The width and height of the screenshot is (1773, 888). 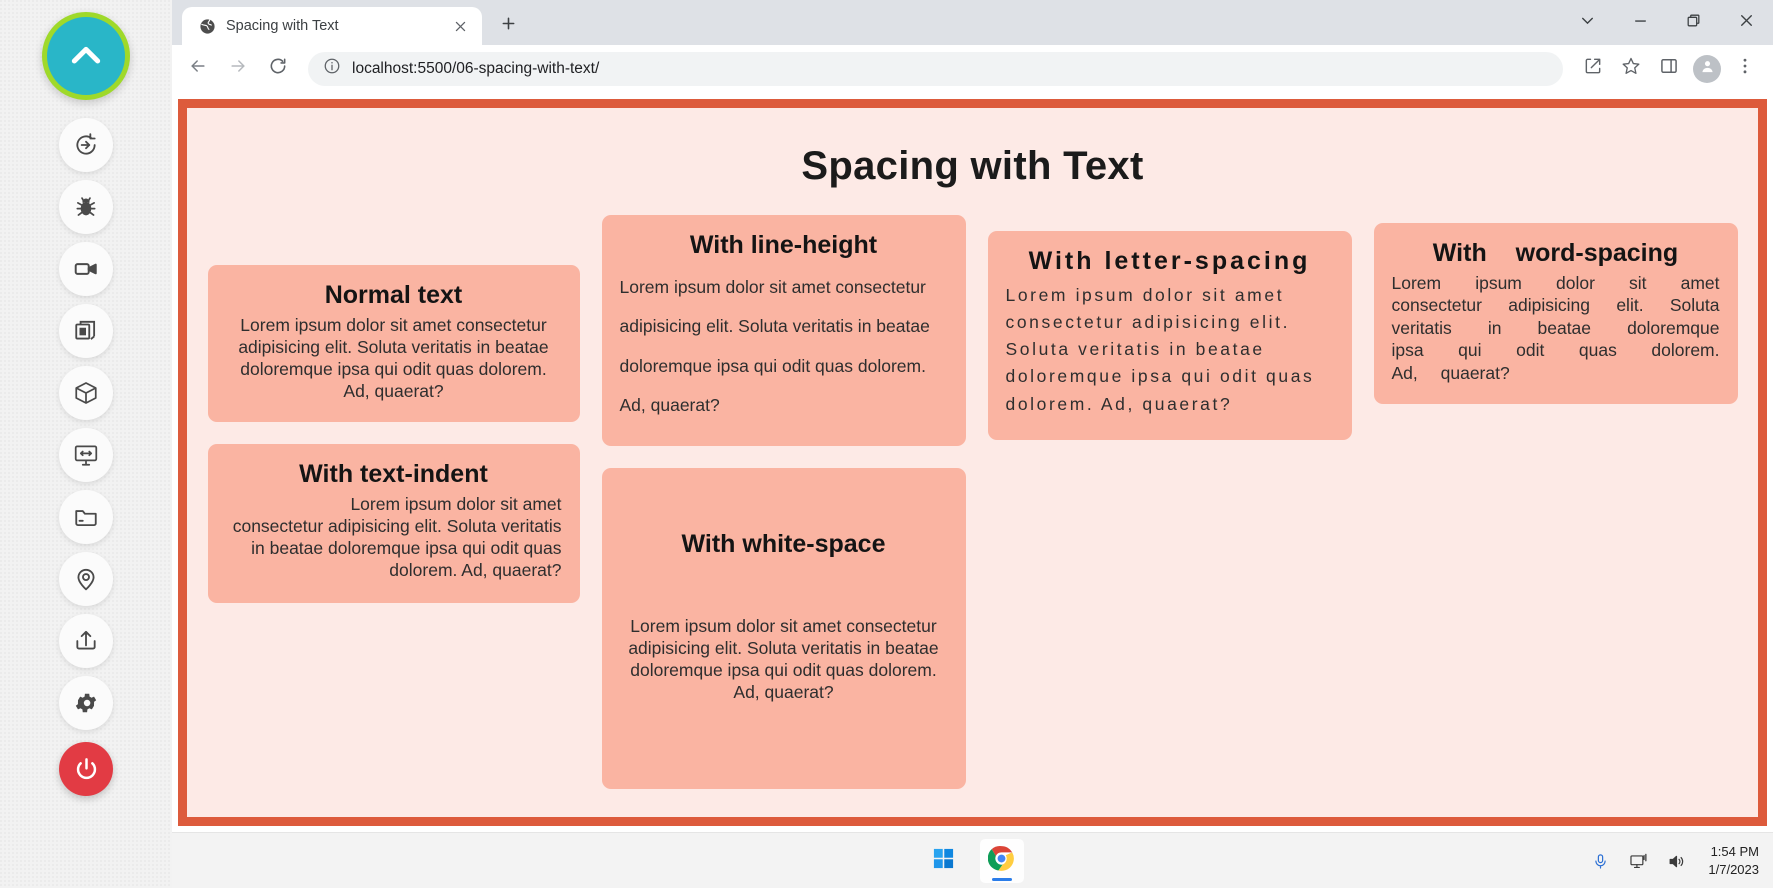 I want to click on upload-icon, so click(x=86, y=641).